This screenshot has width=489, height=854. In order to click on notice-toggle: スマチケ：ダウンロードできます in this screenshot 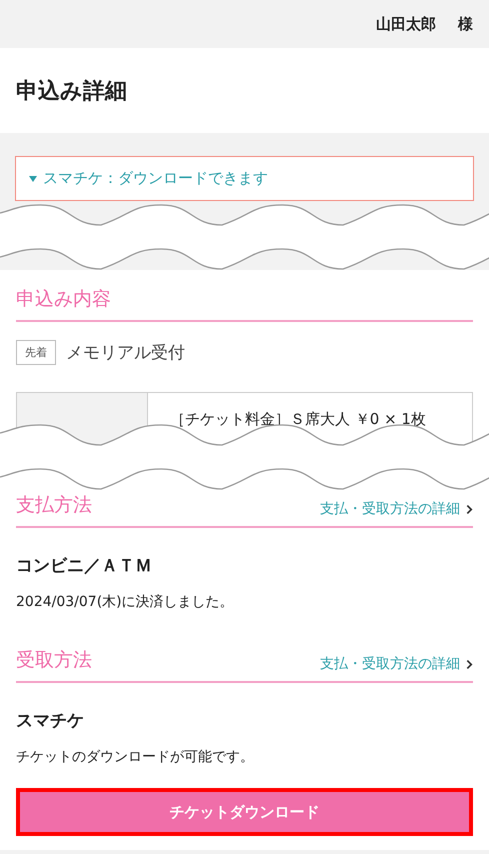, I will do `click(244, 178)`.